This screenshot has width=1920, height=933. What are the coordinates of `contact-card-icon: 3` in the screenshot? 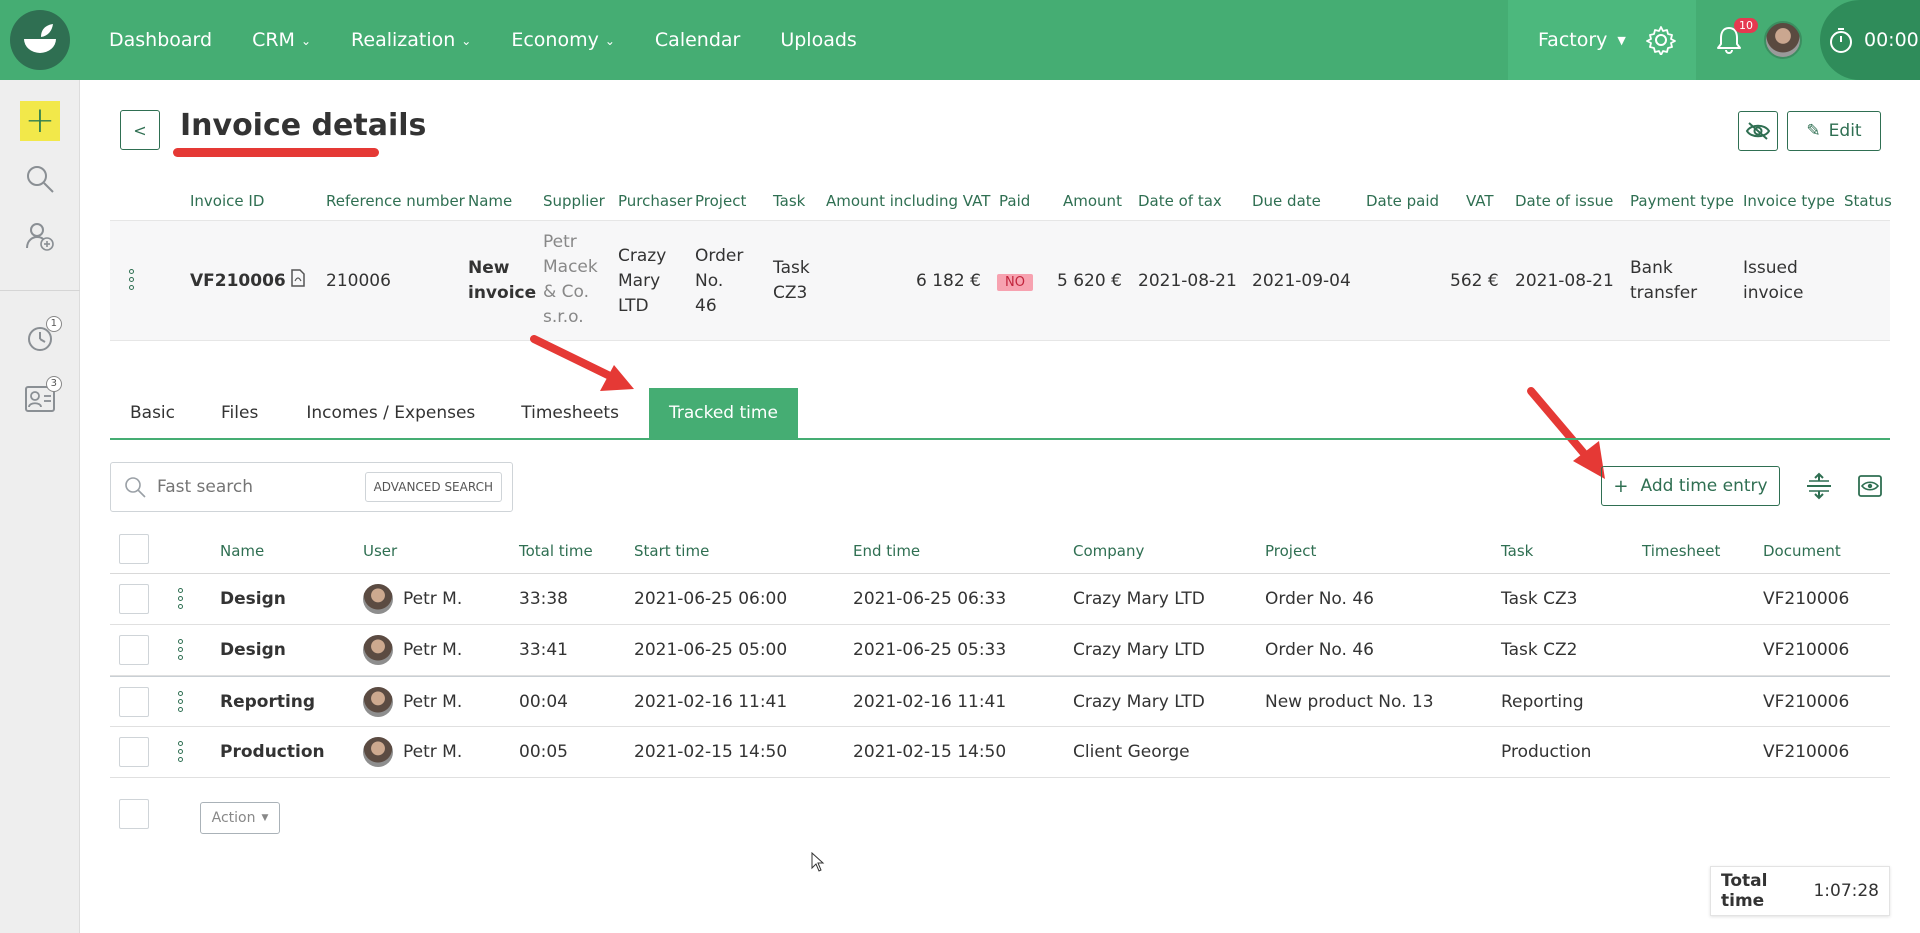 It's located at (43, 395).